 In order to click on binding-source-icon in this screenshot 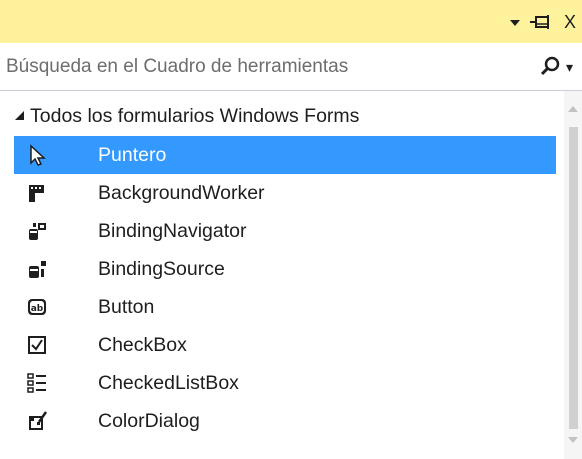, I will do `click(37, 269)`.